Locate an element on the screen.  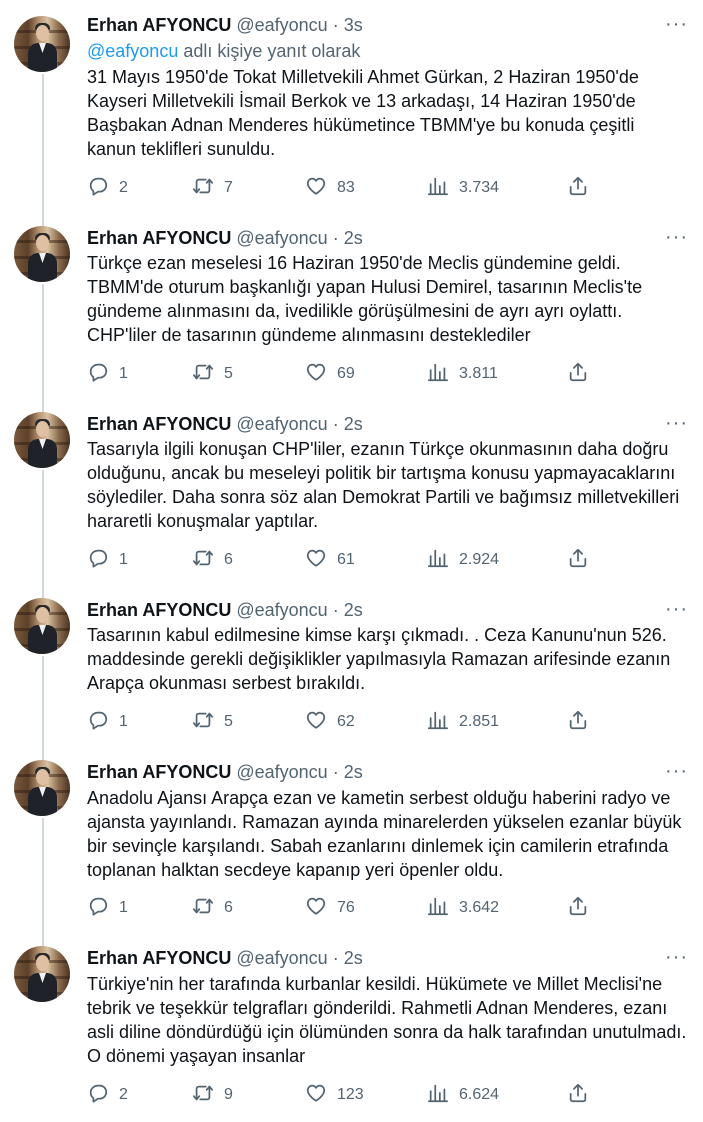
reply-context: @eafyoncu adlı kişiye yanıt olarak is located at coordinates (223, 51).